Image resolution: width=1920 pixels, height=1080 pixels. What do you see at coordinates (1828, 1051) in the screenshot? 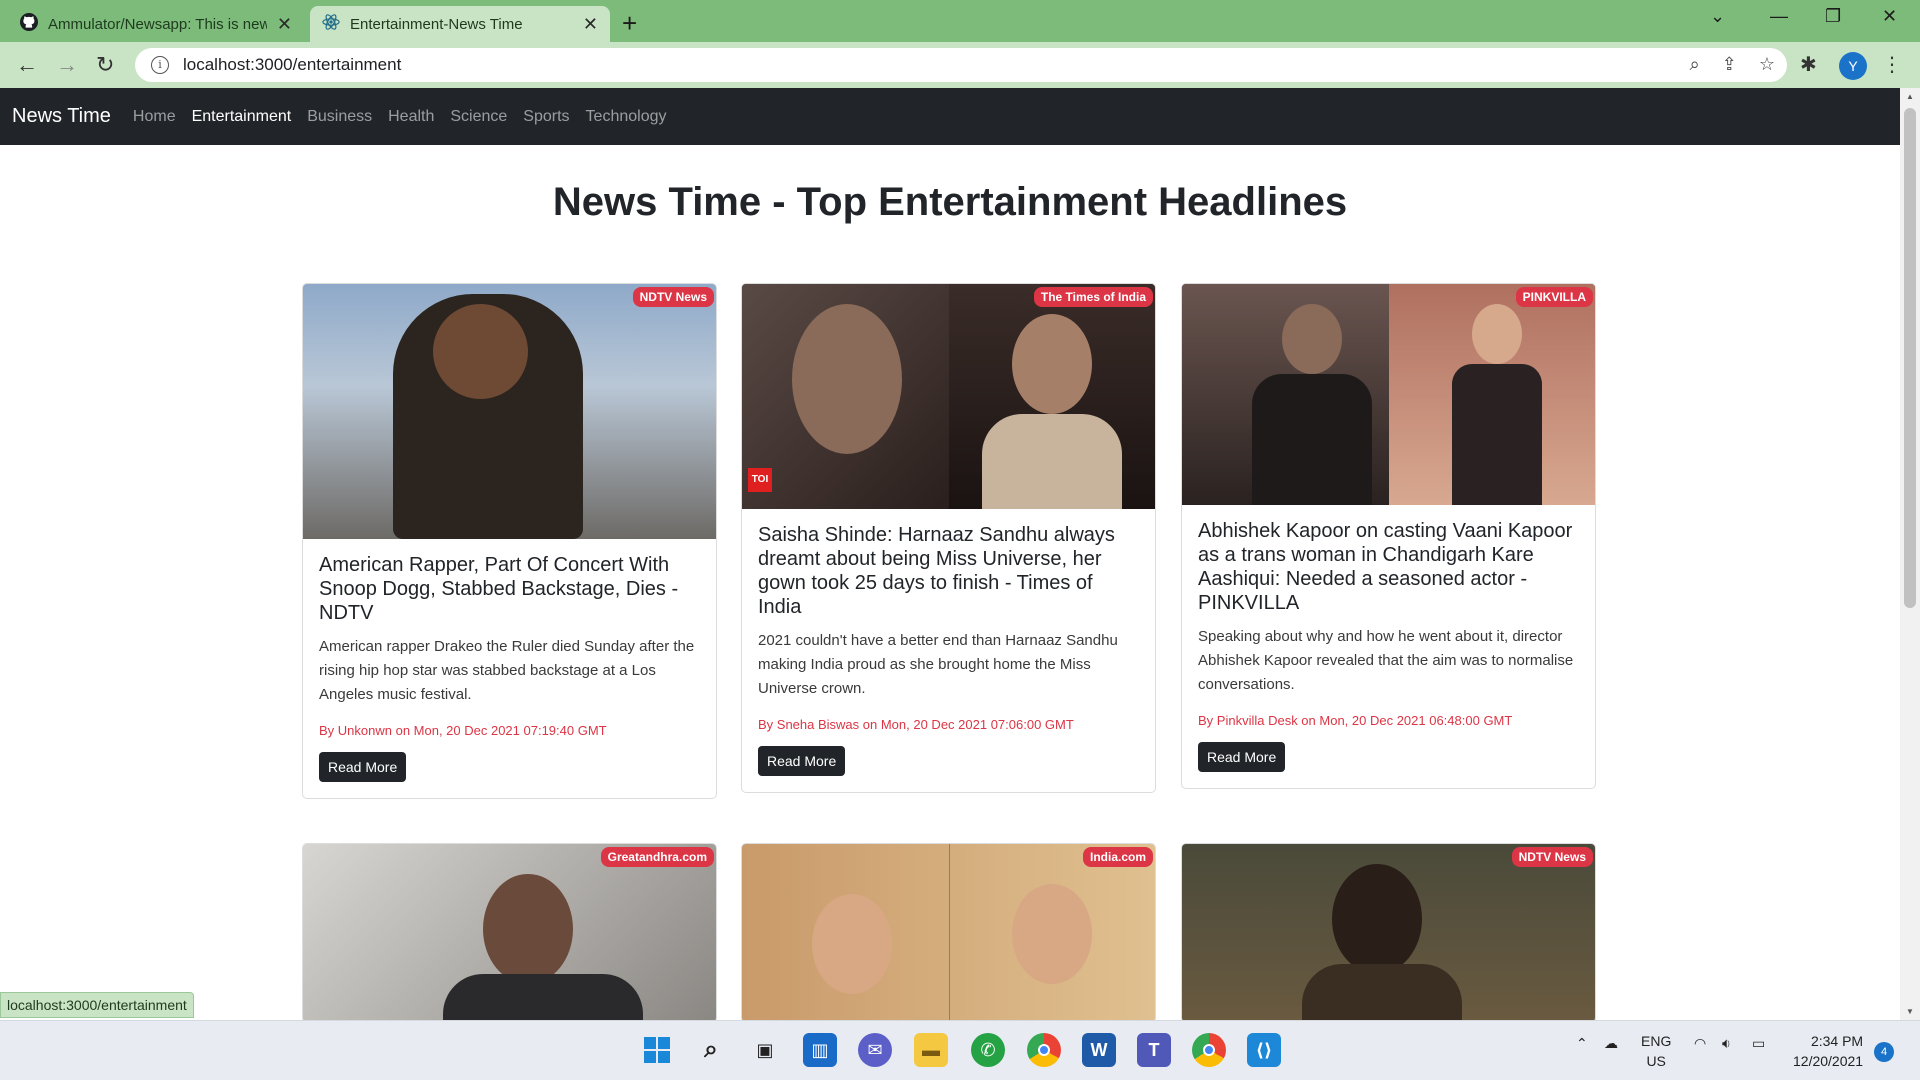
I see `system-clock: 2:34 PM 12/20/2021` at bounding box center [1828, 1051].